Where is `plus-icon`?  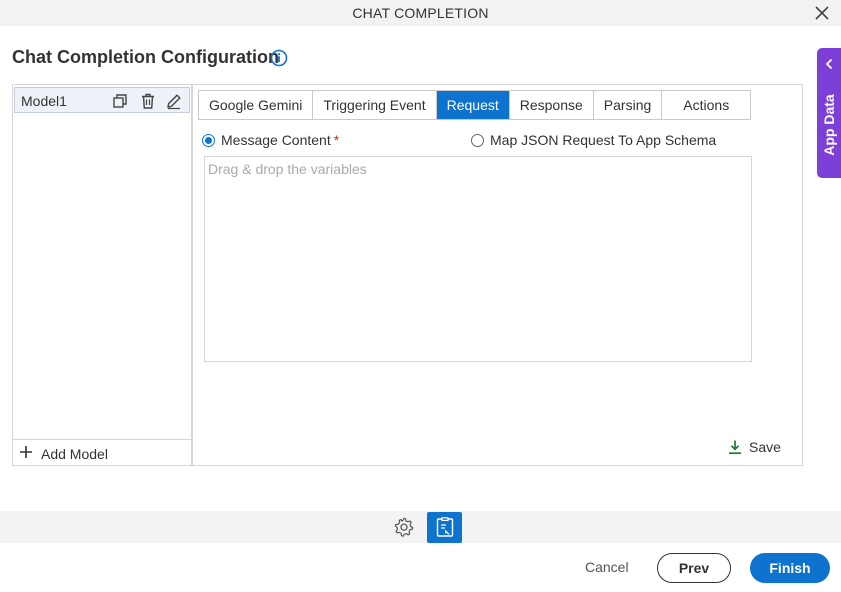 plus-icon is located at coordinates (26, 452).